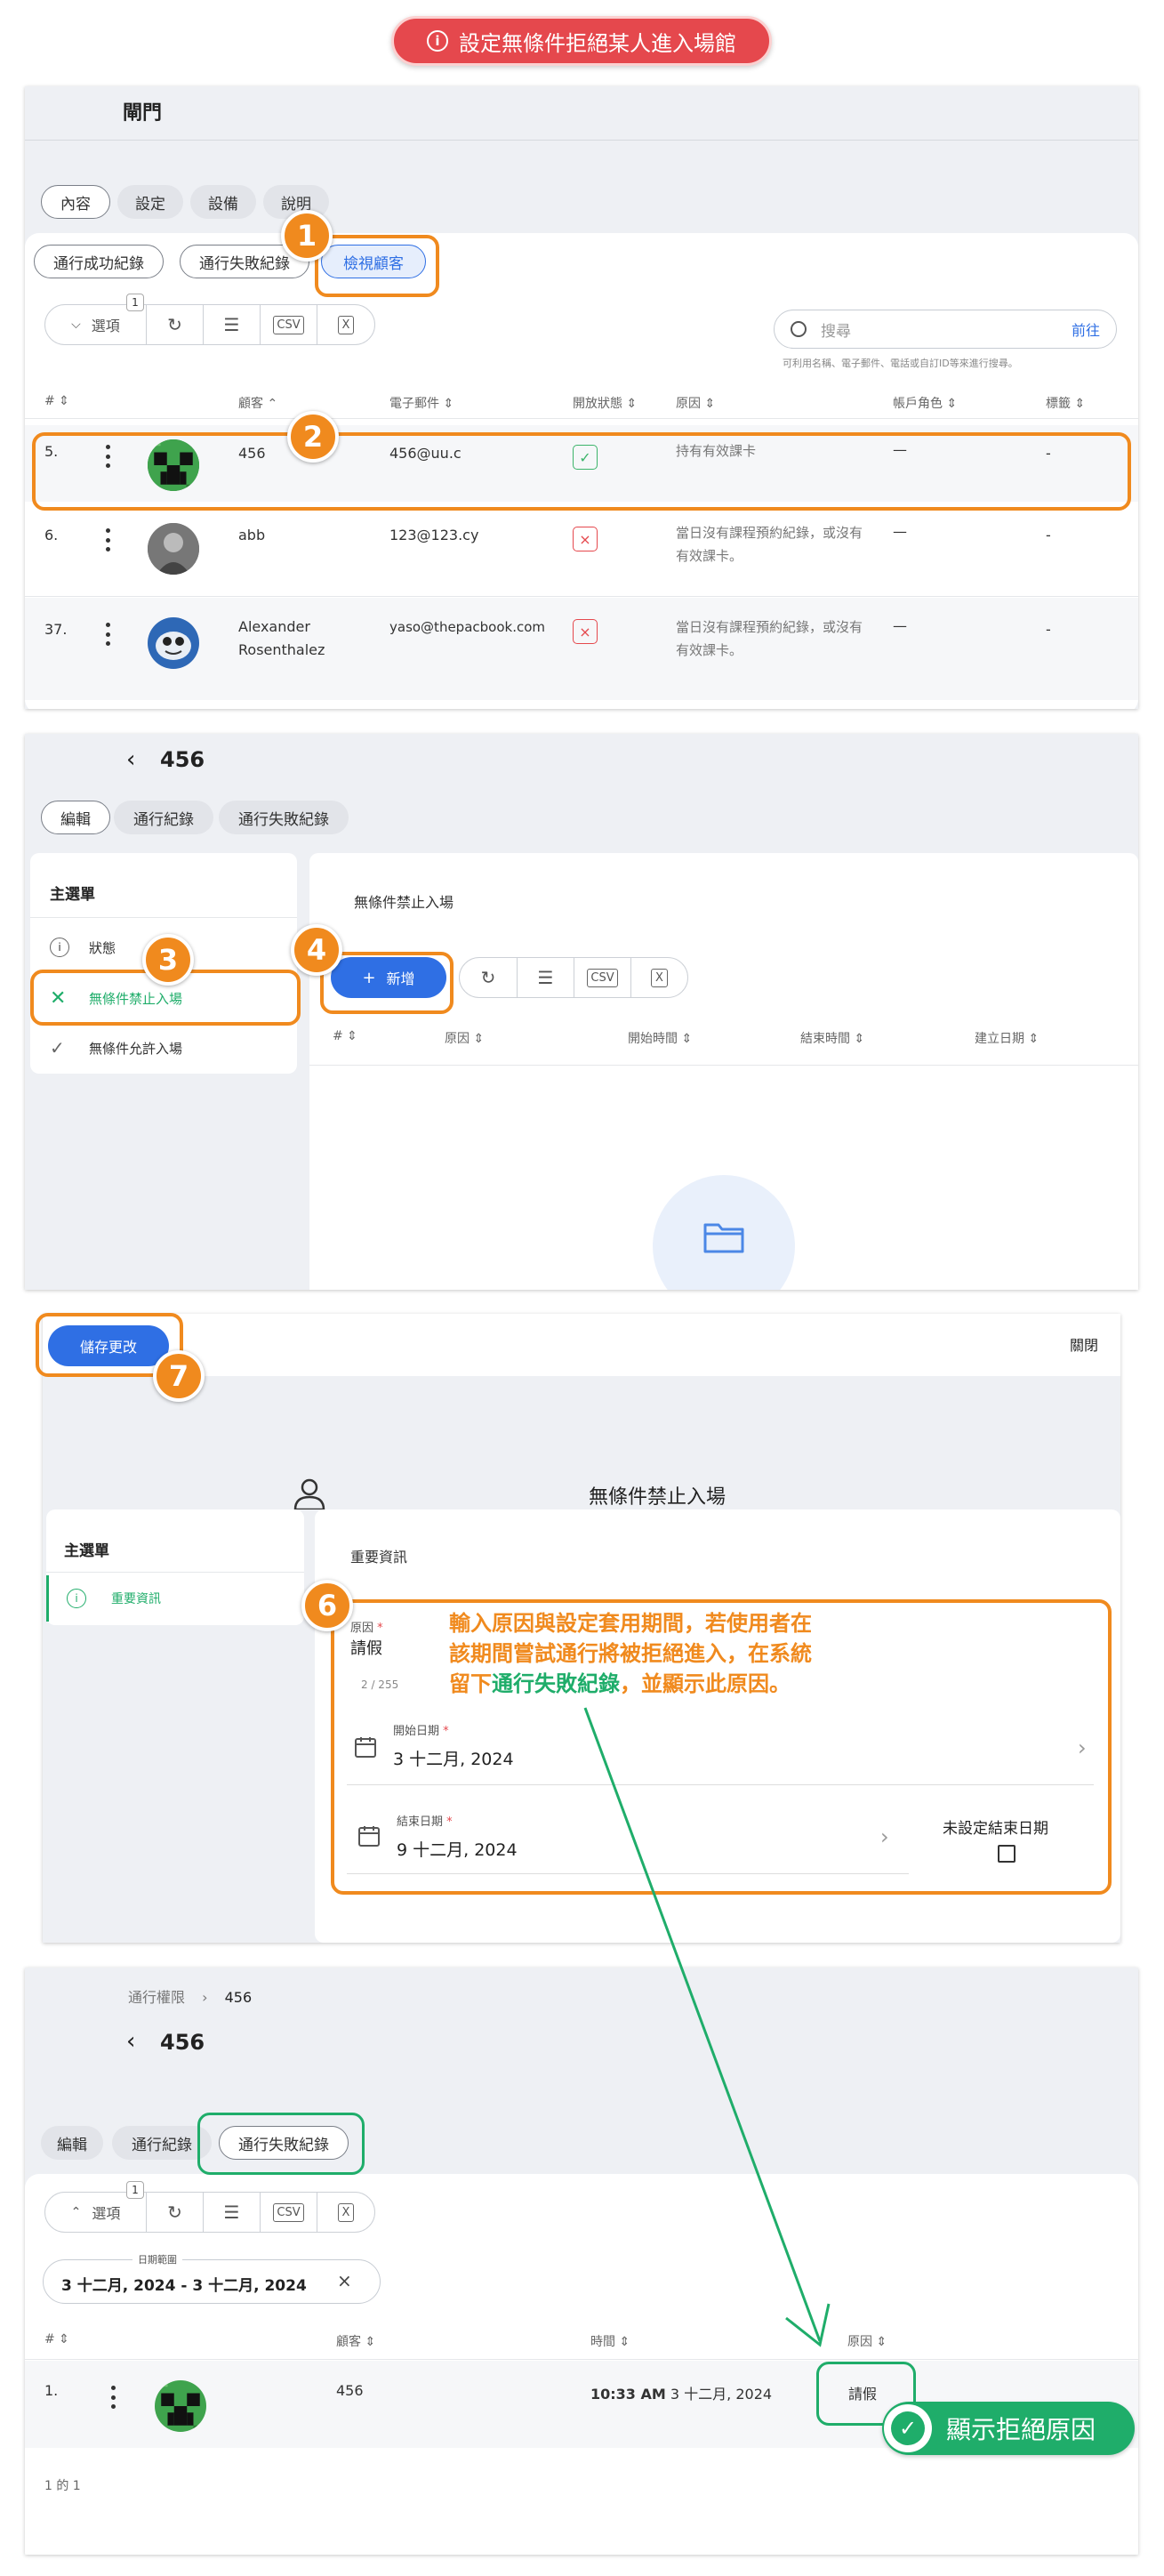  I want to click on callout-show-reason: ✓ 顯示拒絕原因, so click(1008, 2428).